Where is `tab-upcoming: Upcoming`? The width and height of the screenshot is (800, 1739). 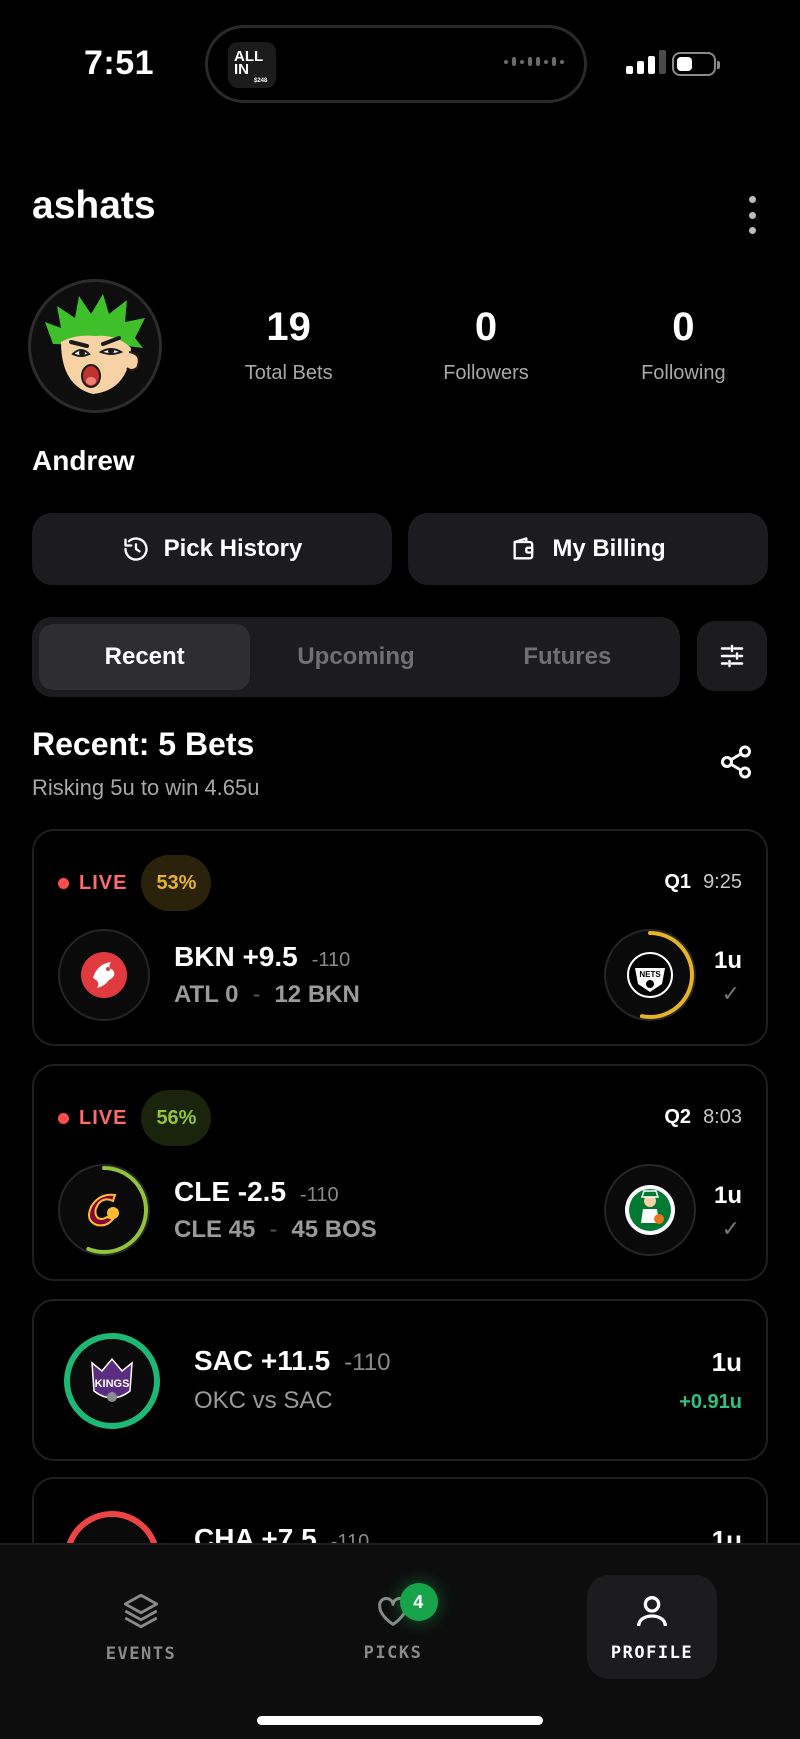 tab-upcoming: Upcoming is located at coordinates (355, 657).